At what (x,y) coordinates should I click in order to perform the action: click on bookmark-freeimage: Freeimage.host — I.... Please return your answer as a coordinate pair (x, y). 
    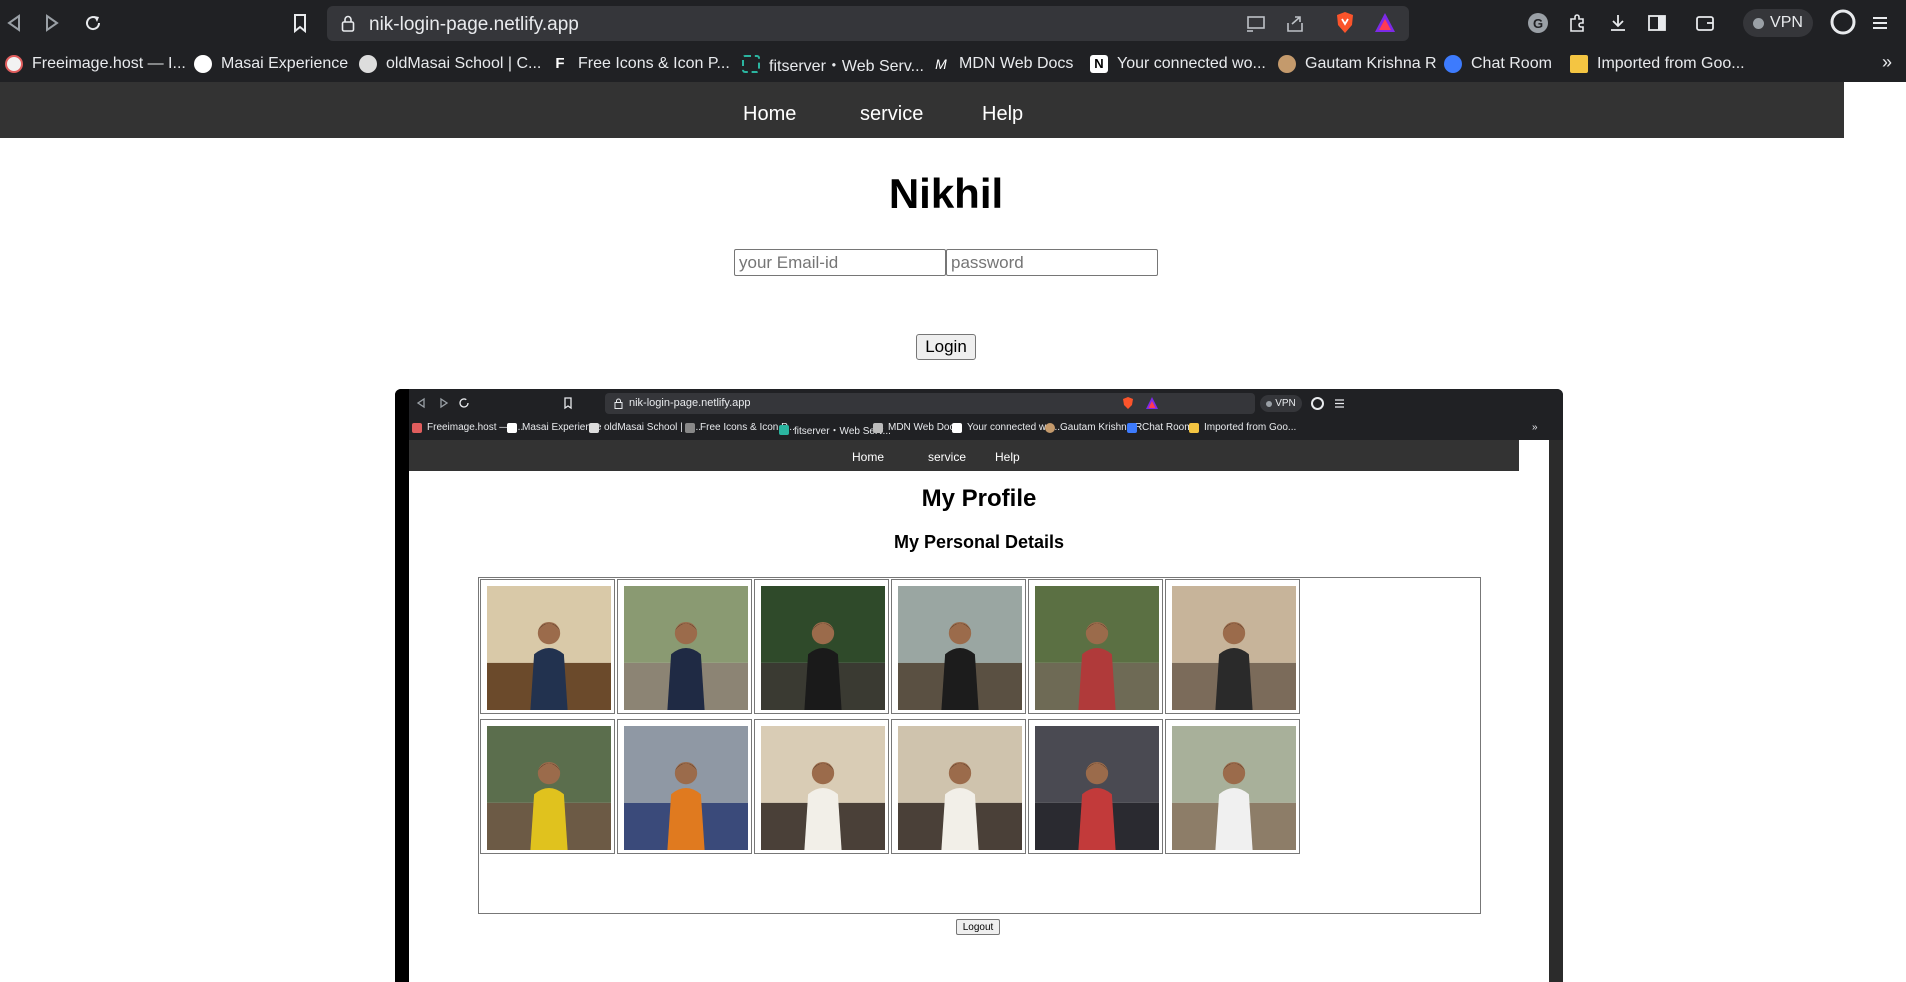
    Looking at the image, I should click on (95, 64).